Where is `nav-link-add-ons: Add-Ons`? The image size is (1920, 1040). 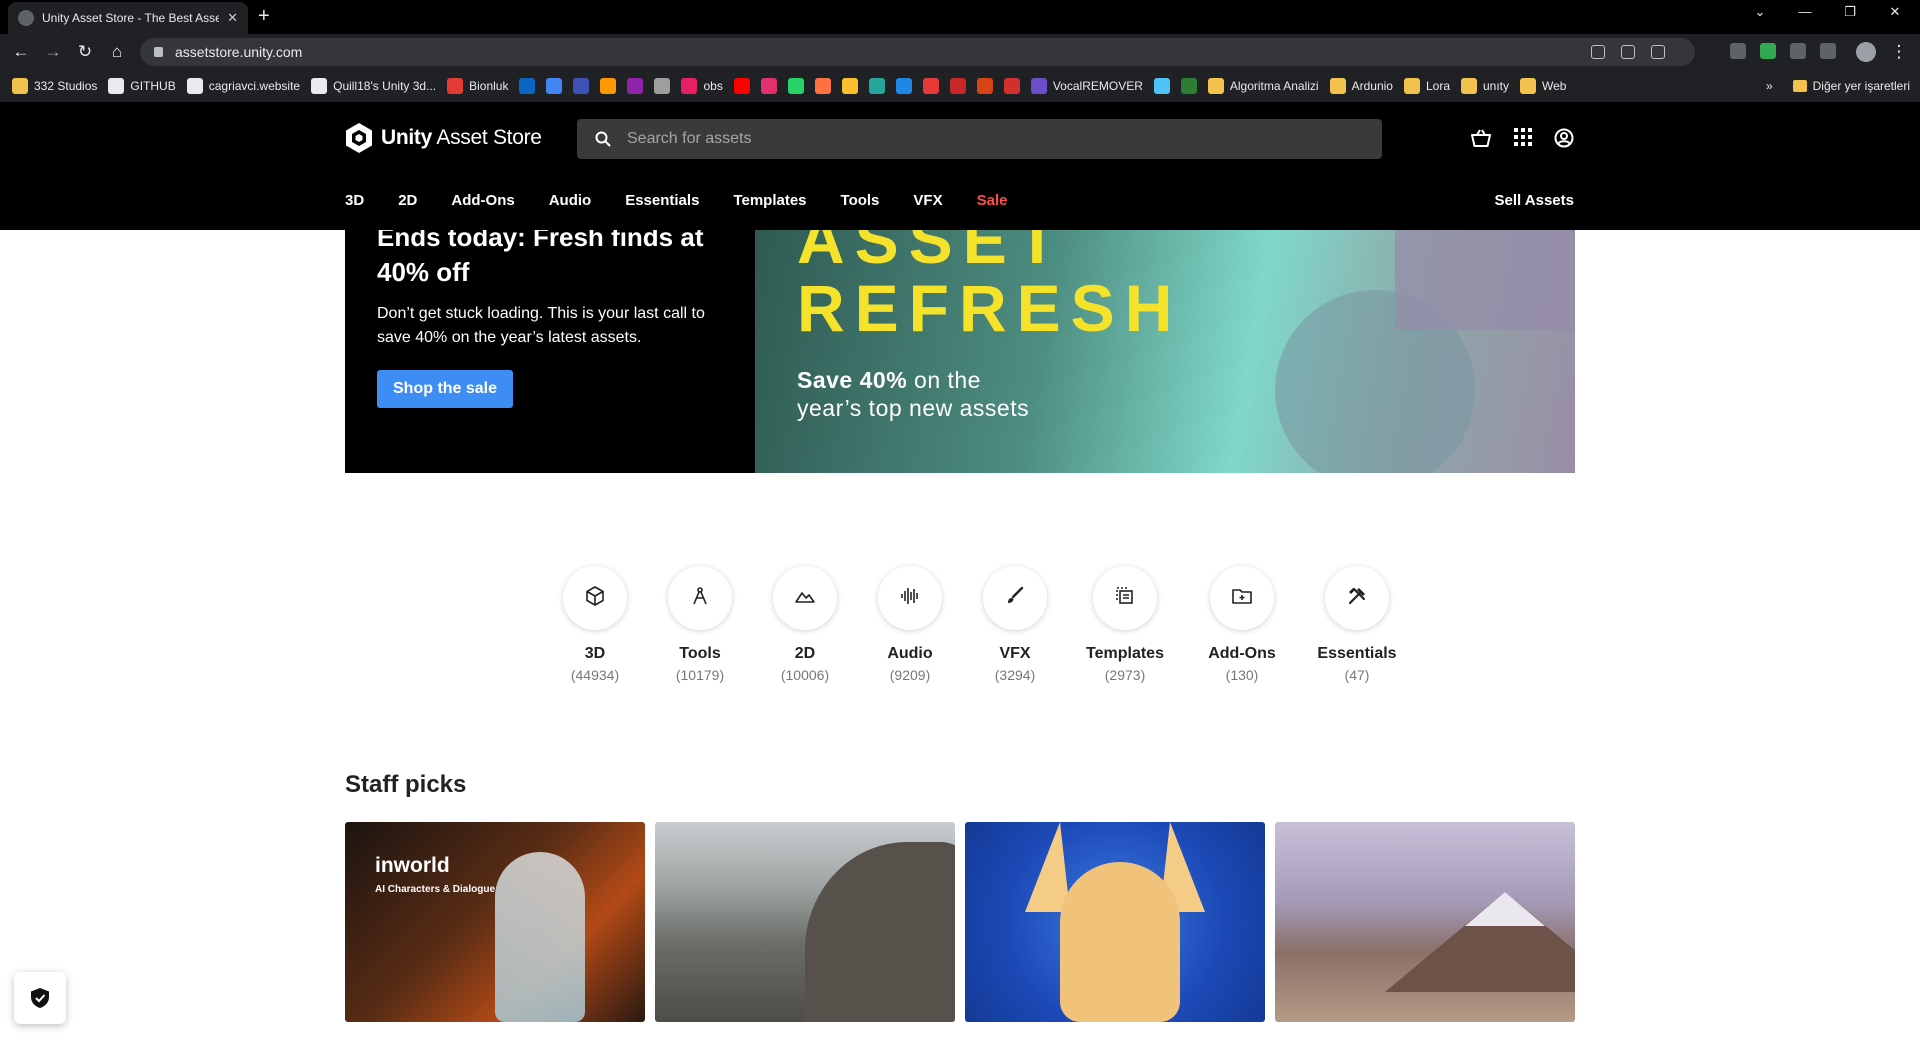 nav-link-add-ons: Add-Ons is located at coordinates (482, 200).